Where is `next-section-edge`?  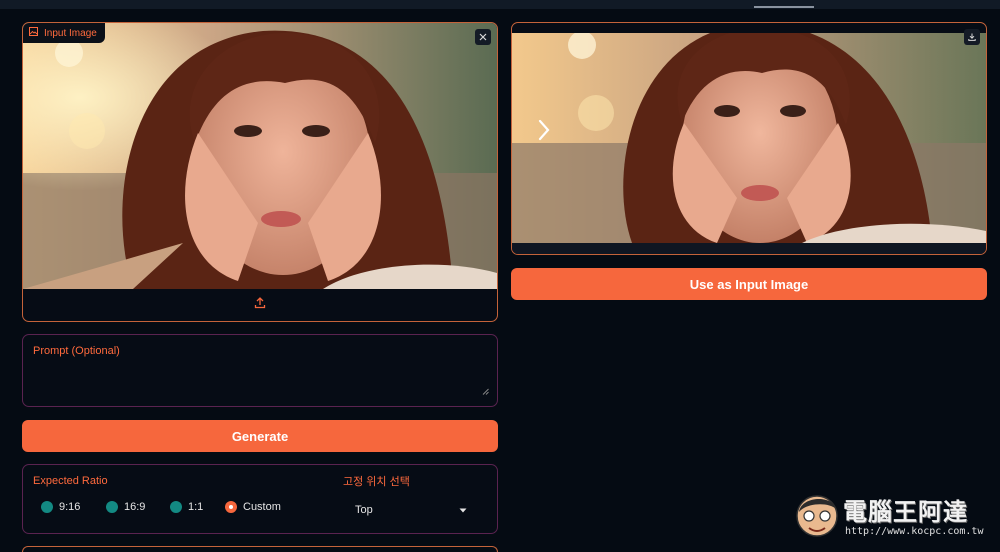 next-section-edge is located at coordinates (260, 549).